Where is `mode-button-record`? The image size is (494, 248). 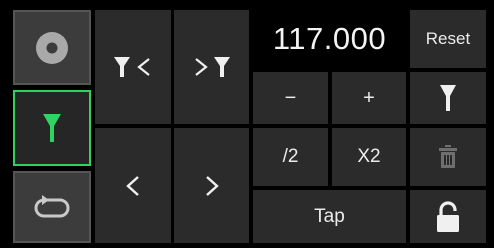
mode-button-record is located at coordinates (52, 47).